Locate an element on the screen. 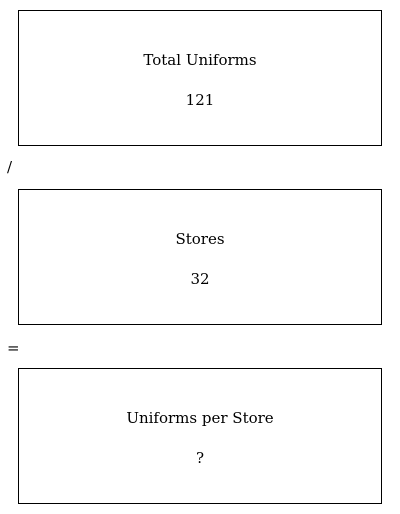 The width and height of the screenshot is (400, 514). stores-label: Stores is located at coordinates (200, 239).